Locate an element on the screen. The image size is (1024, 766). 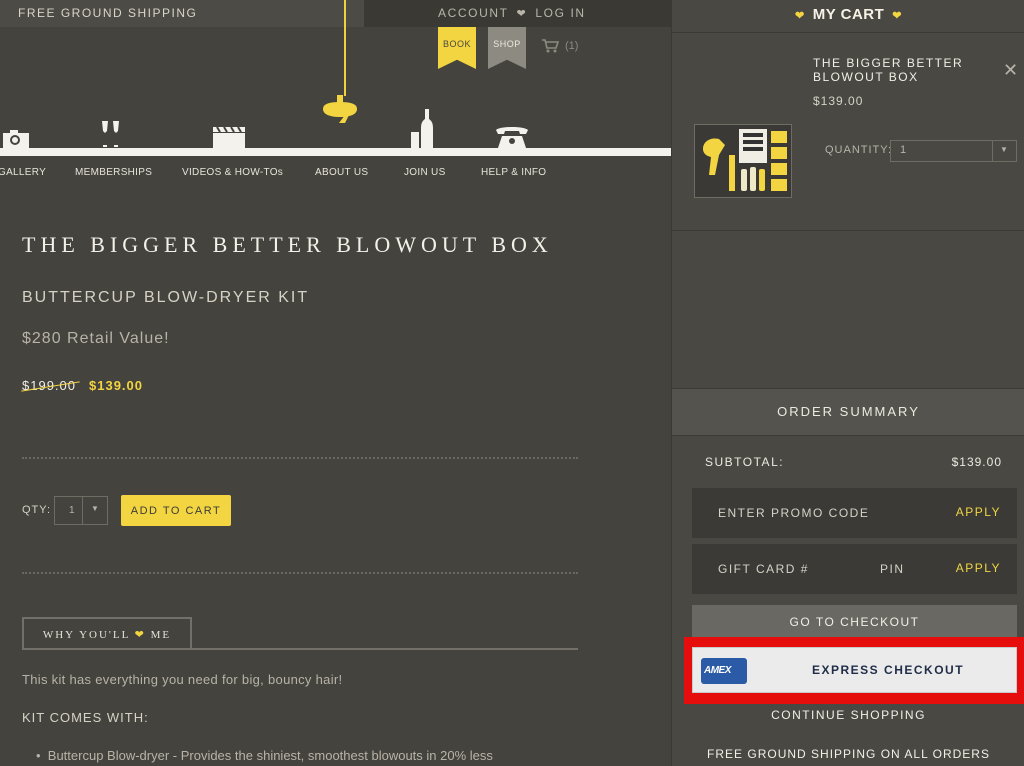
qty-select: 1 ▼ is located at coordinates (81, 510).